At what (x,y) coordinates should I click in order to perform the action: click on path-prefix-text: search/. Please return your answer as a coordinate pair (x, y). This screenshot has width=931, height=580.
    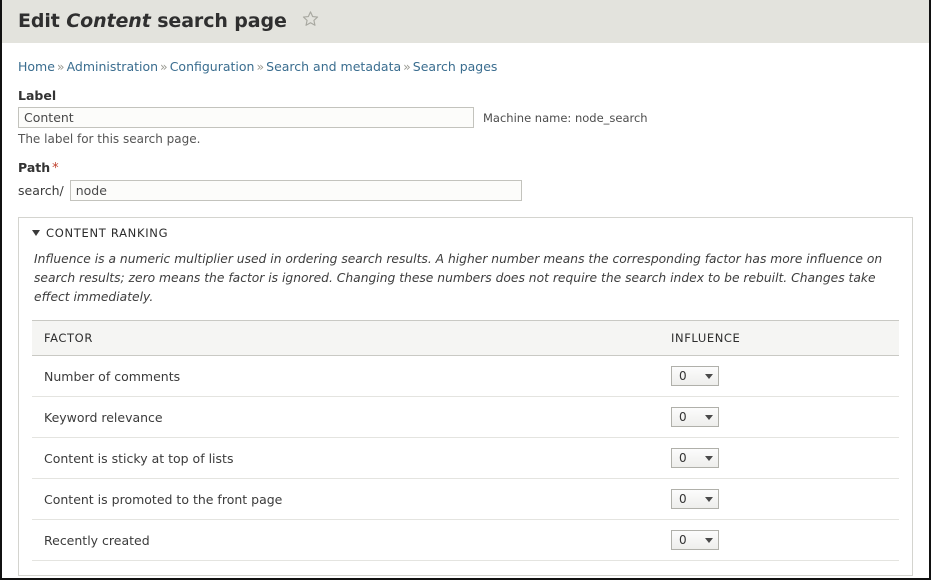
    Looking at the image, I should click on (41, 190).